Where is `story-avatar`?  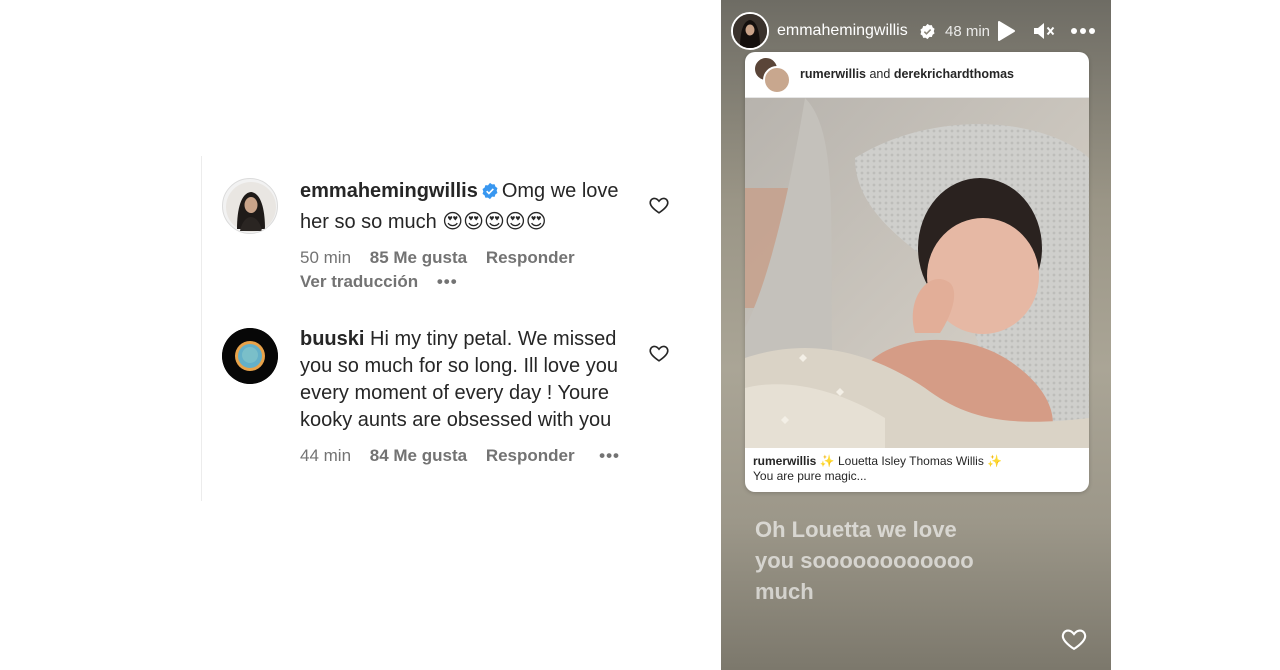
story-avatar is located at coordinates (750, 31).